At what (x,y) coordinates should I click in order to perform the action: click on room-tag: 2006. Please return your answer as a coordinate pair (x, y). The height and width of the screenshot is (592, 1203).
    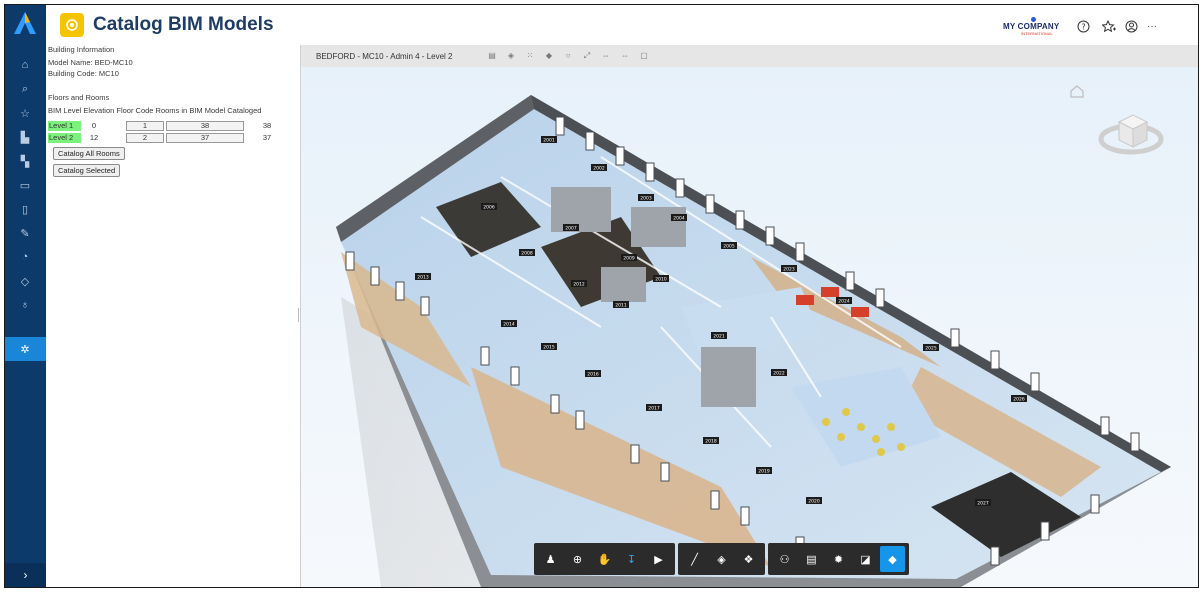
    Looking at the image, I should click on (489, 207).